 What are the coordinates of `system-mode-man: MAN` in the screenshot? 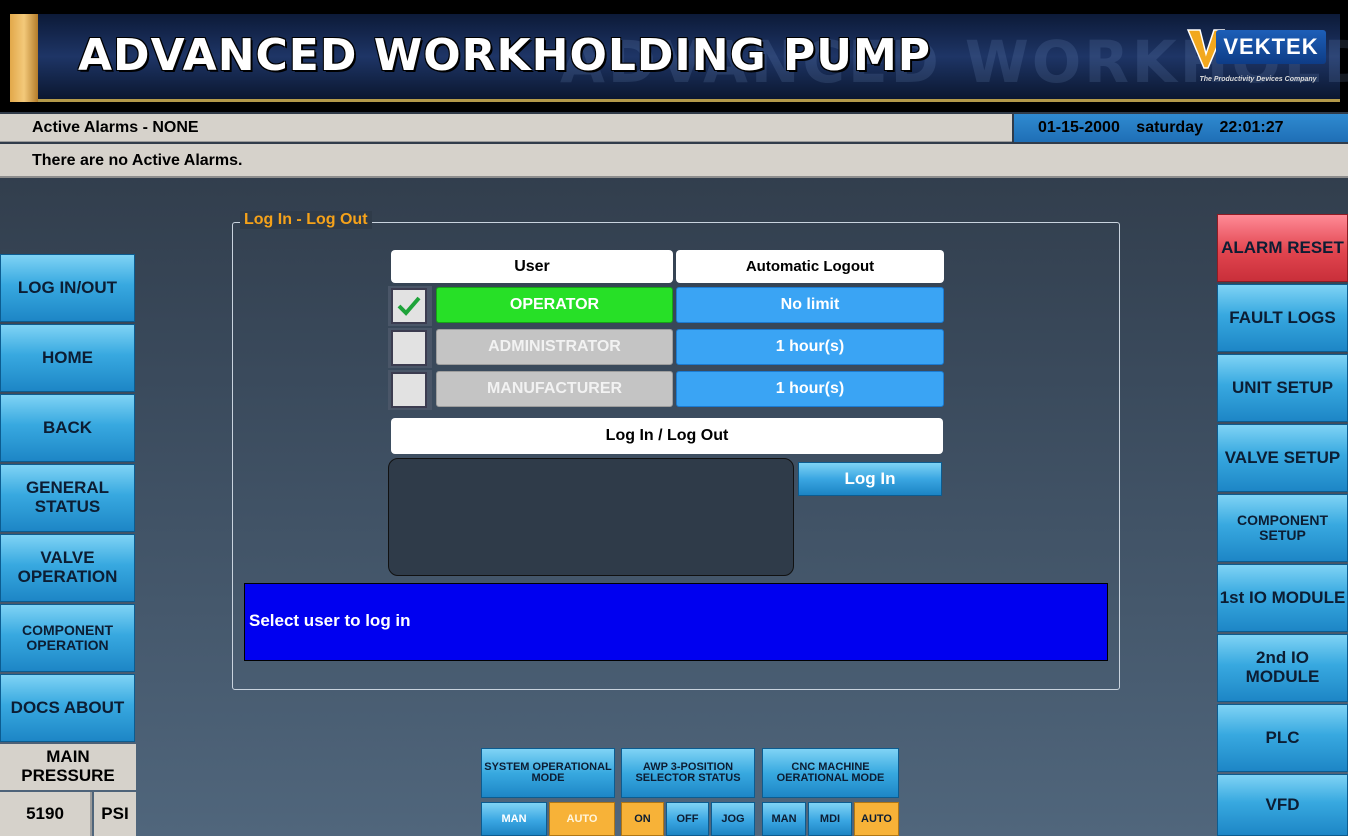 It's located at (514, 819).